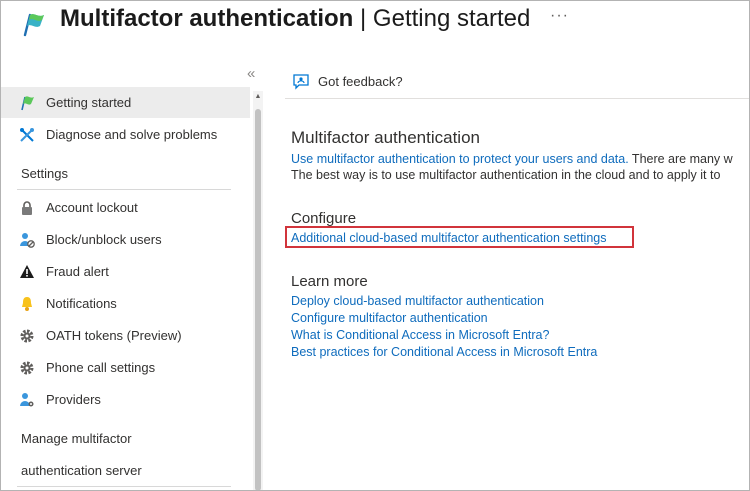 The width and height of the screenshot is (750, 491). Describe the element at coordinates (81, 470) in the screenshot. I see `server-section-label-line2: authentication server` at that location.